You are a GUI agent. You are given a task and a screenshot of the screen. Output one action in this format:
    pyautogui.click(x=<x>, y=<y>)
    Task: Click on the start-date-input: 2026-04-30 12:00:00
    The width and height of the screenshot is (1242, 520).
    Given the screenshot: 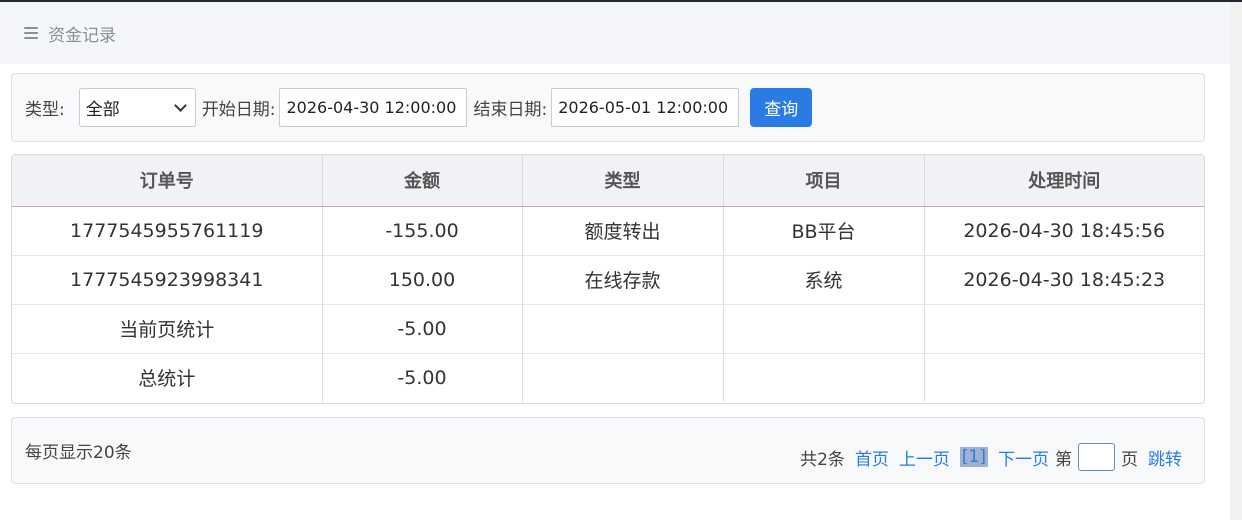 What is the action you would take?
    pyautogui.click(x=373, y=107)
    